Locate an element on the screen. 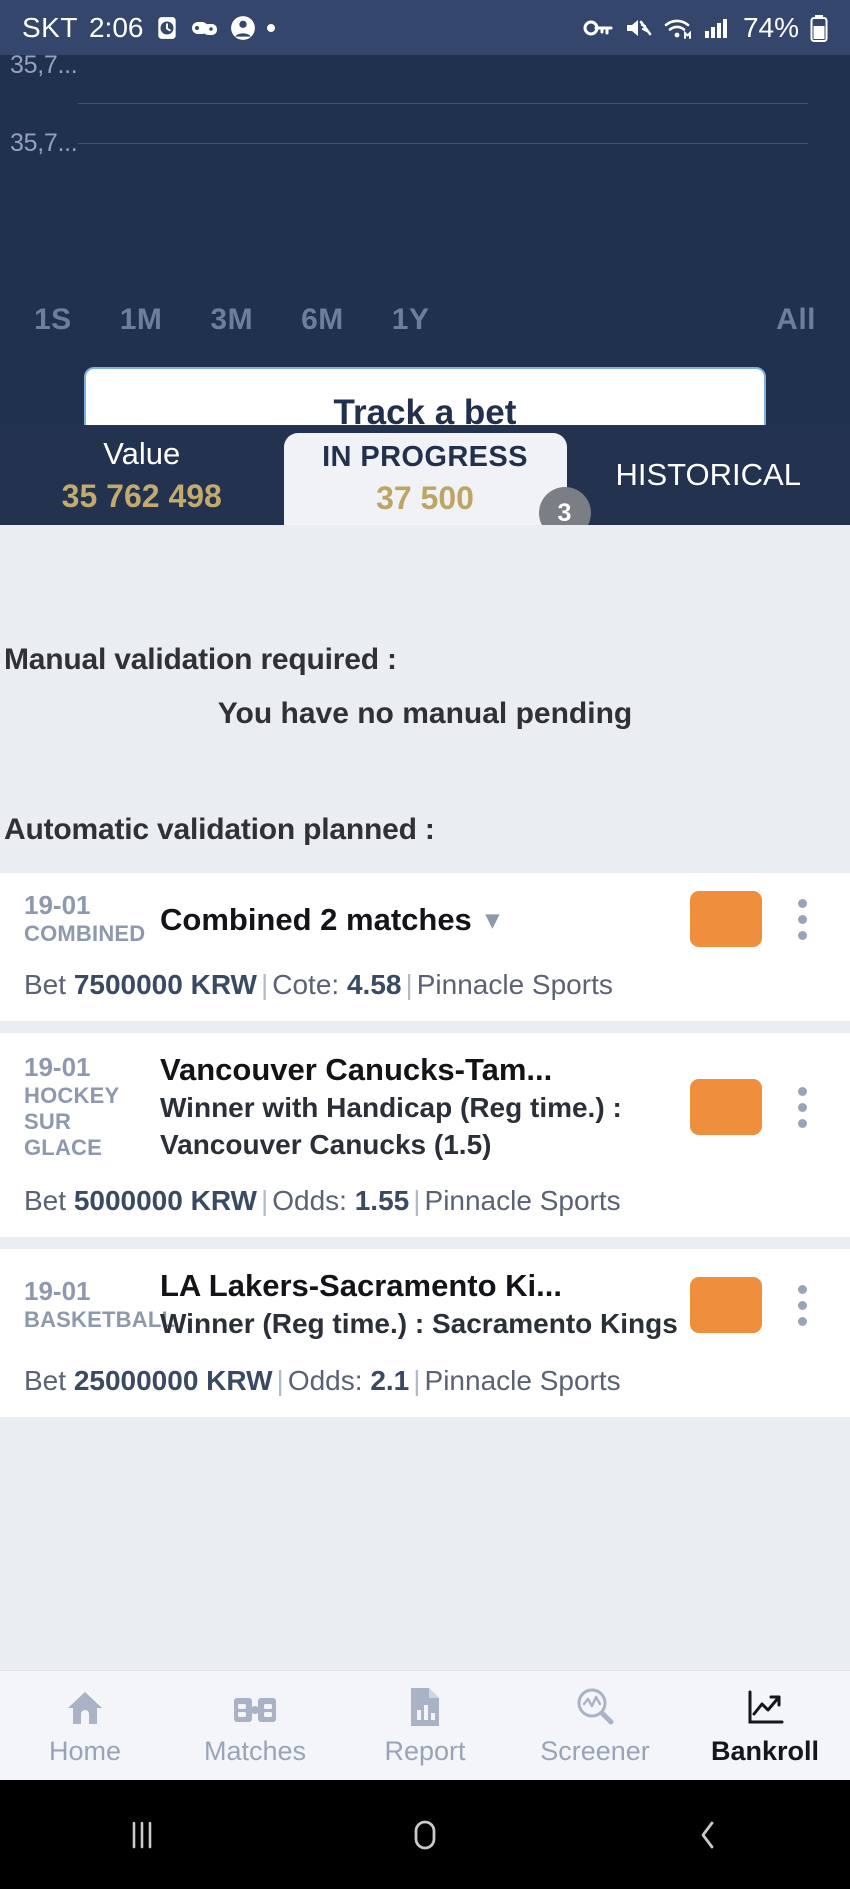 The height and width of the screenshot is (1889, 850). tab-value-amount: 35 762 498 is located at coordinates (141, 495).